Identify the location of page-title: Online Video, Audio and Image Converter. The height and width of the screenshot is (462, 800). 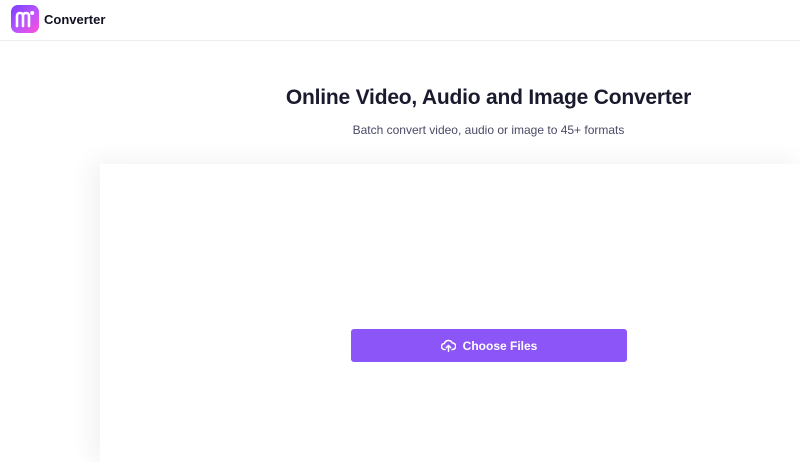
(488, 97).